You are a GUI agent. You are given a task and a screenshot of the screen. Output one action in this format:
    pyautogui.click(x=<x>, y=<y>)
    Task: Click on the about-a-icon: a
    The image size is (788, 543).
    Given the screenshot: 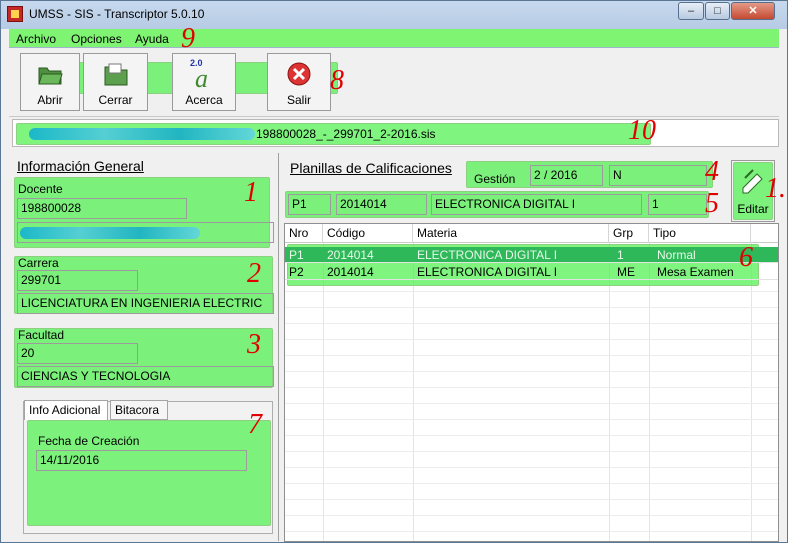 What is the action you would take?
    pyautogui.click(x=201, y=78)
    